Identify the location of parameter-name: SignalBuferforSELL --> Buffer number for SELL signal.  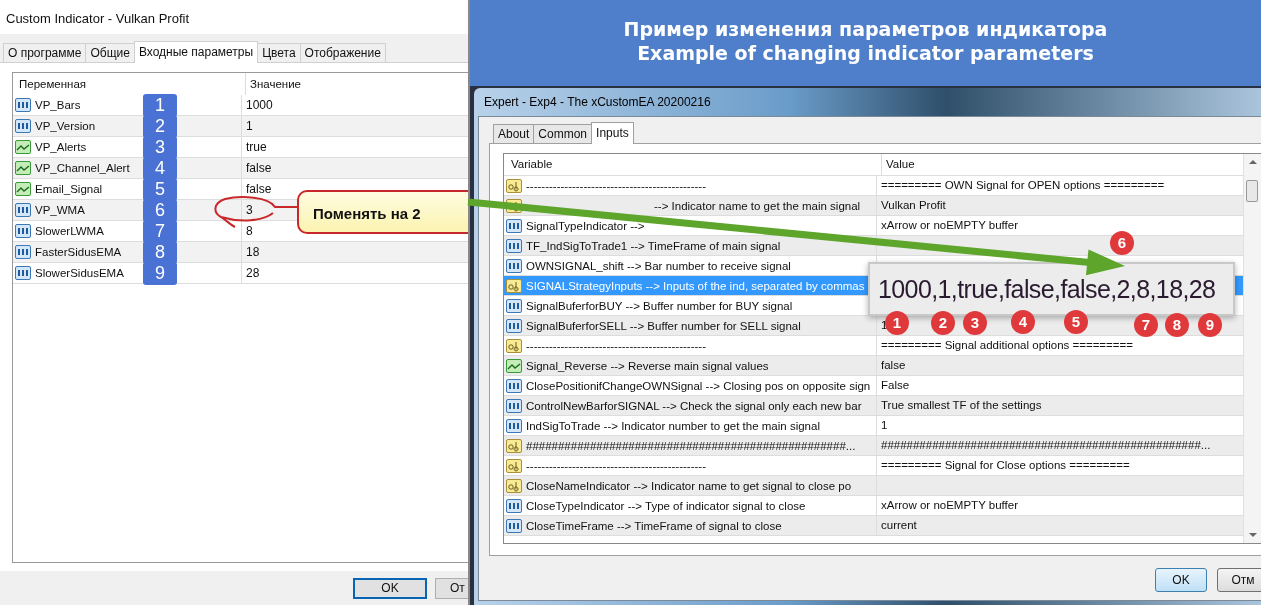
(663, 325).